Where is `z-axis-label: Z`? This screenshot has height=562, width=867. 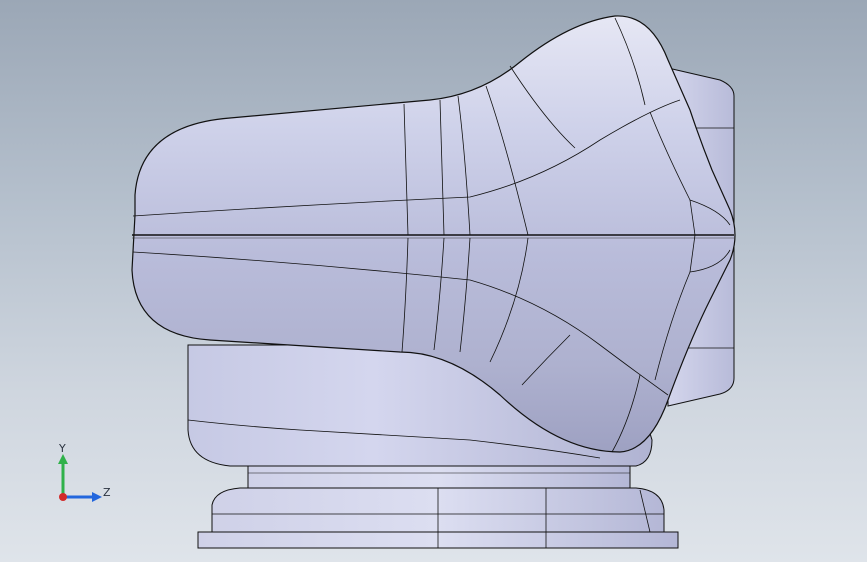 z-axis-label: Z is located at coordinates (107, 492).